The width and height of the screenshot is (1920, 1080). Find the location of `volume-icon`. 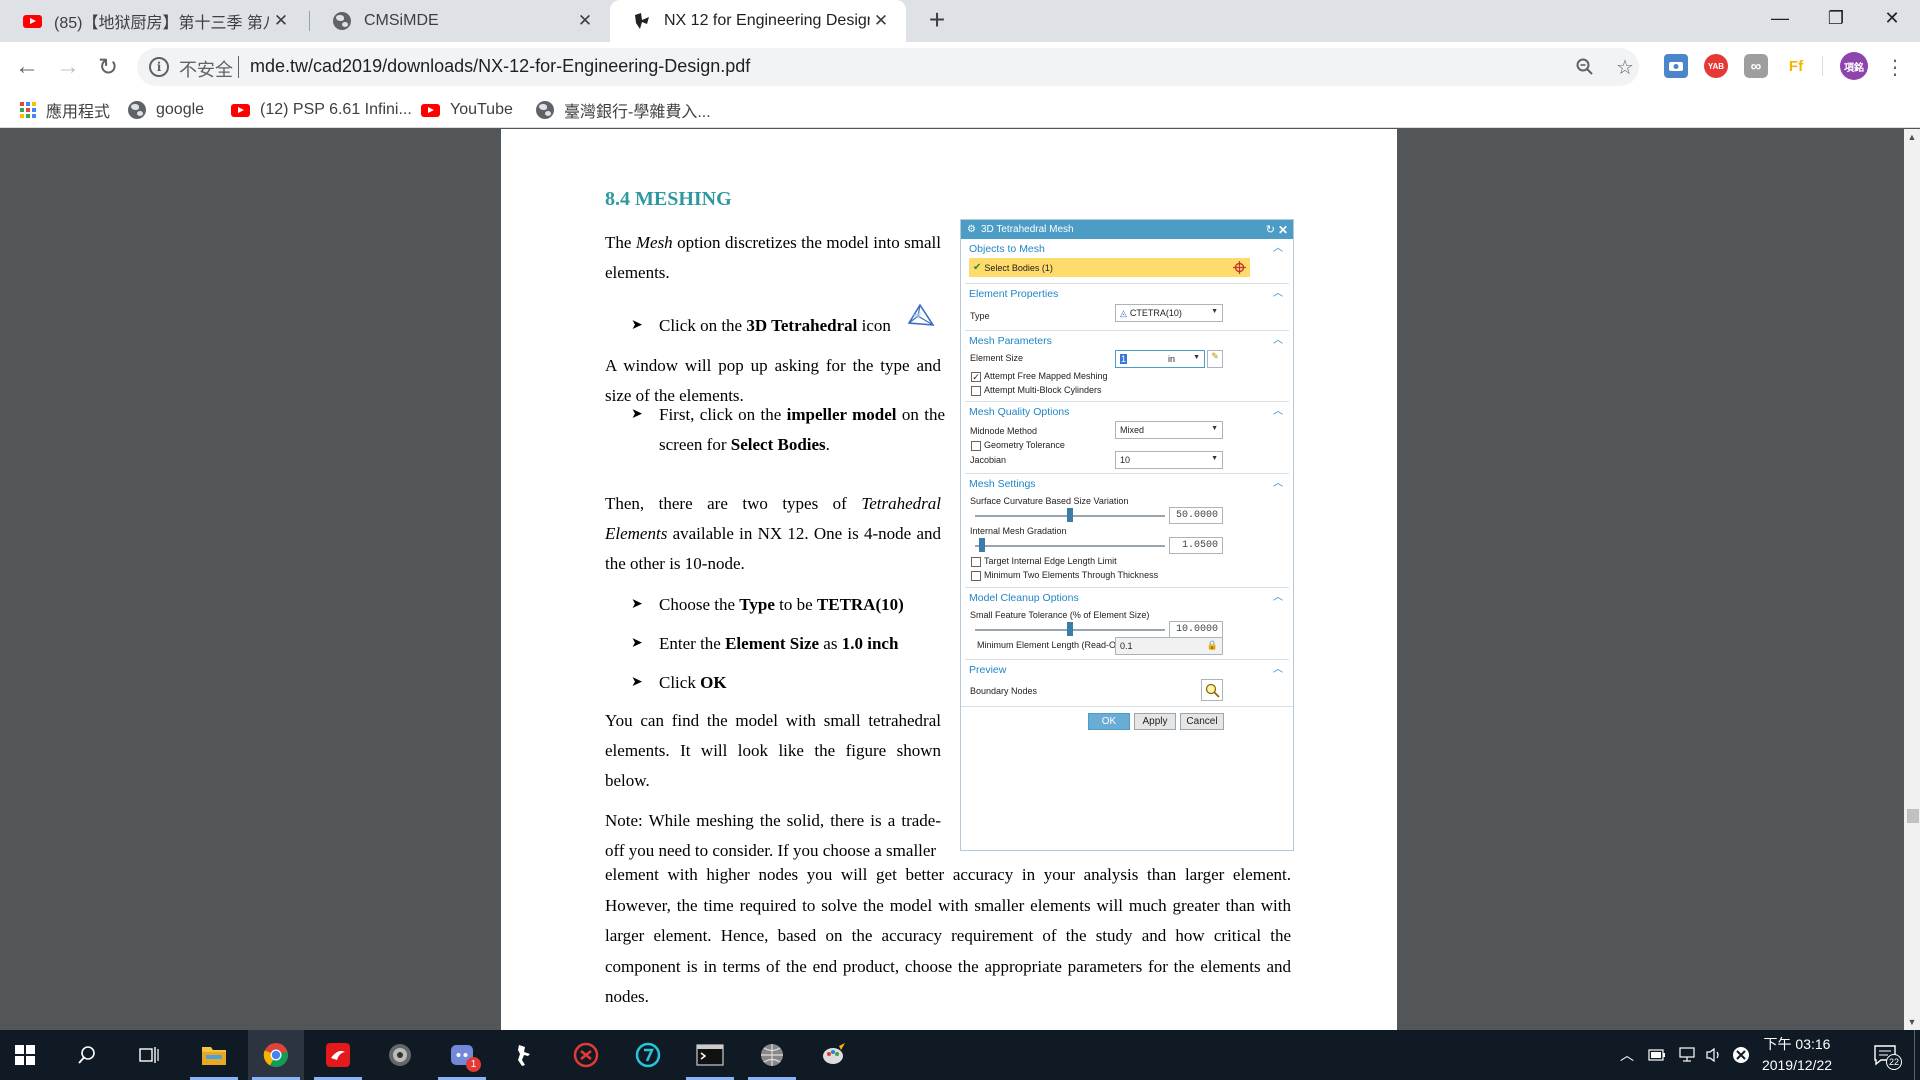

volume-icon is located at coordinates (1714, 1055).